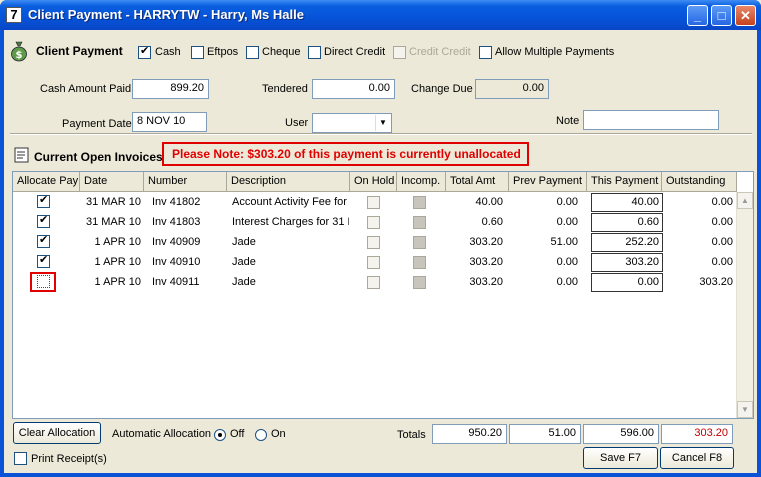 This screenshot has height=477, width=761. I want to click on cash-amount-paid-field: 899.20, so click(170, 89).